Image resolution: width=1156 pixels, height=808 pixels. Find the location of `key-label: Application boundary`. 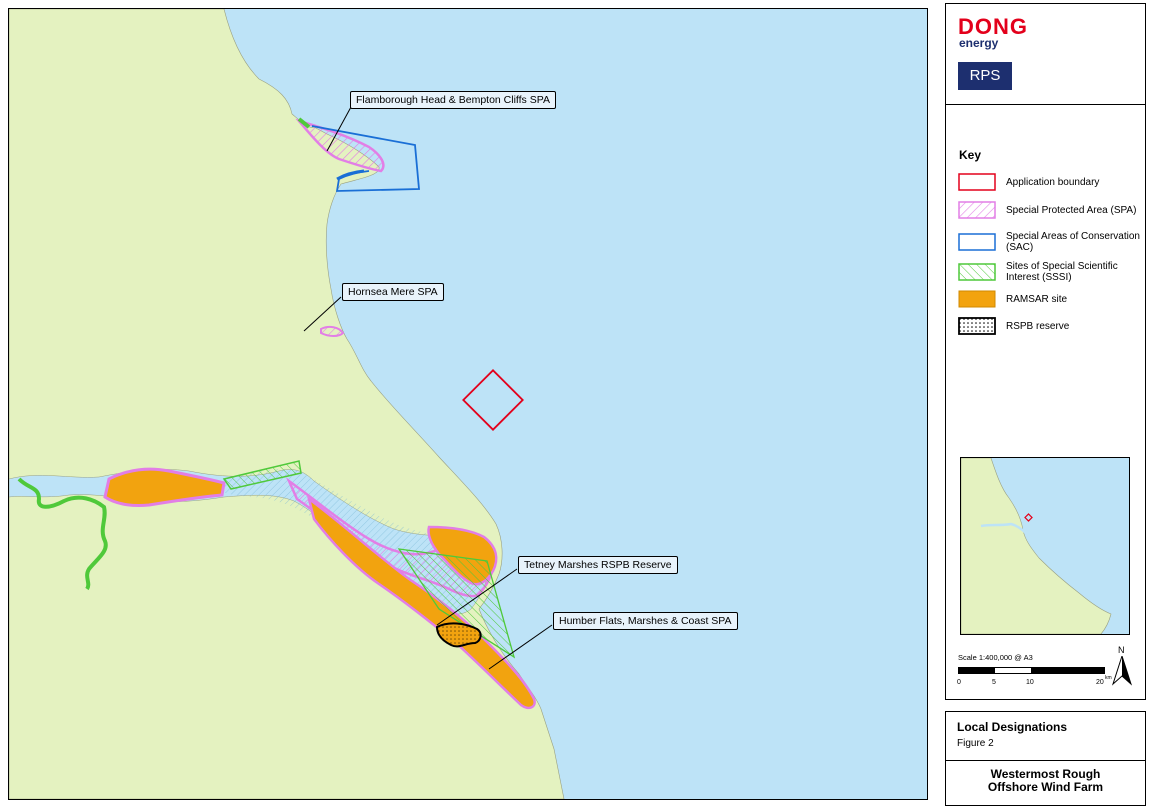

key-label: Application boundary is located at coordinates (1053, 182).